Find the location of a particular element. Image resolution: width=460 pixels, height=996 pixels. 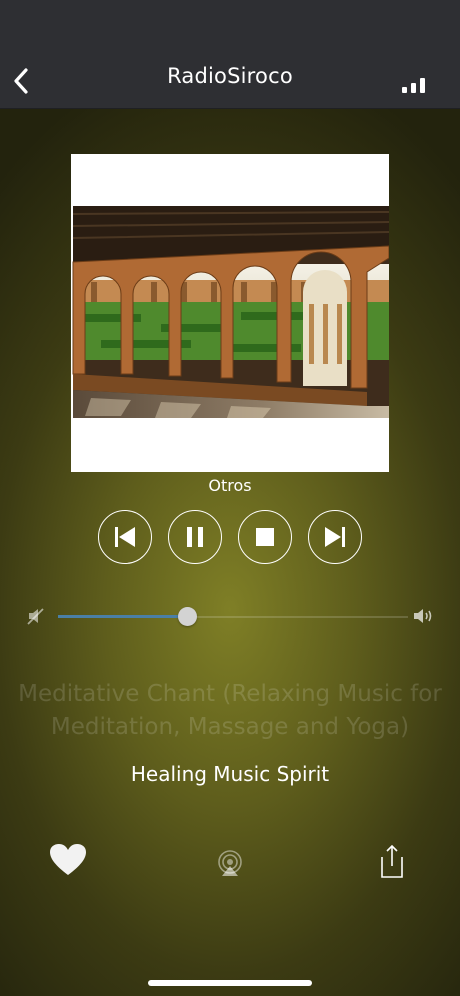

back-button is located at coordinates (23, 82).